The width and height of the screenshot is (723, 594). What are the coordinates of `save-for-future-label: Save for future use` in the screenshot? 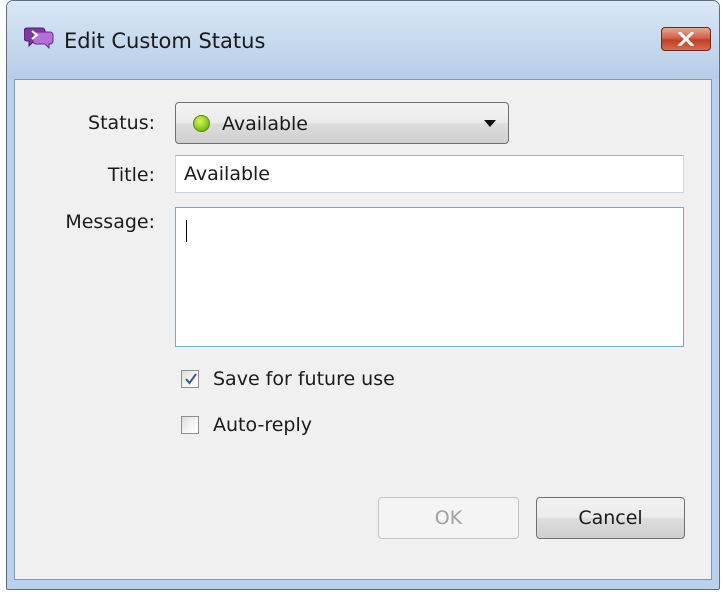 It's located at (304, 379).